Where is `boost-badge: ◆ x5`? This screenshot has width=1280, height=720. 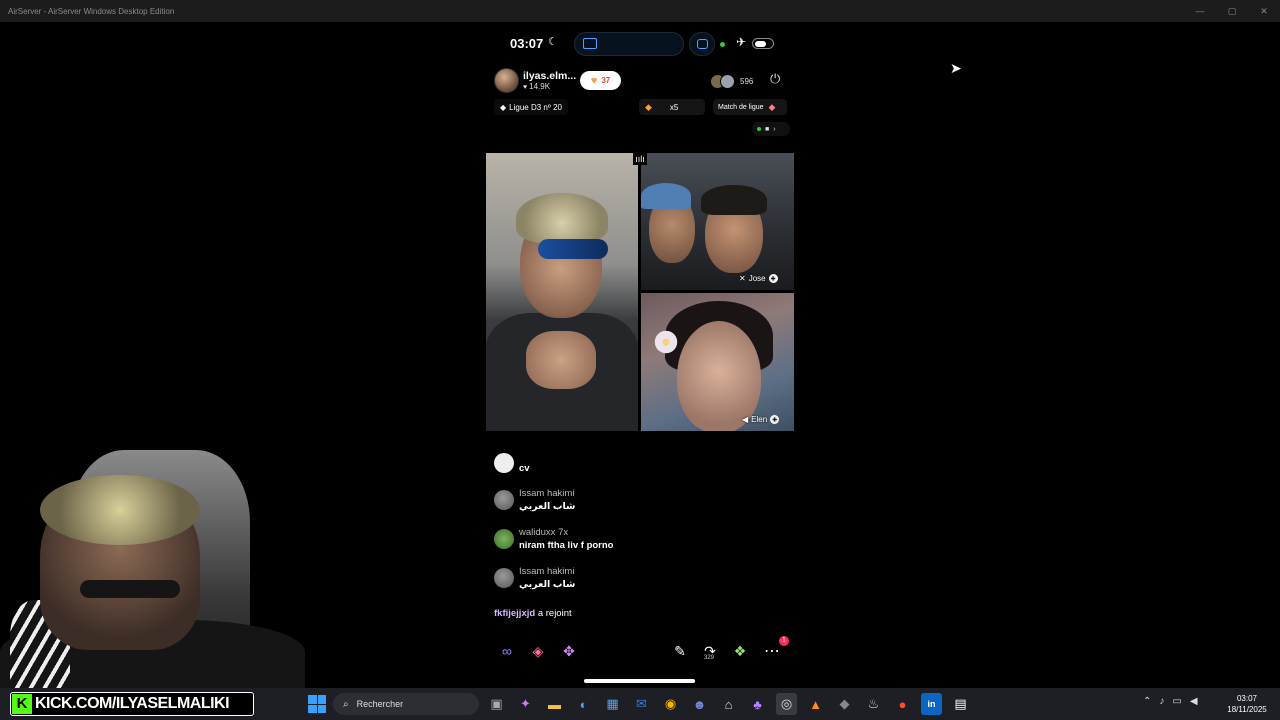
boost-badge: ◆ x5 is located at coordinates (672, 107).